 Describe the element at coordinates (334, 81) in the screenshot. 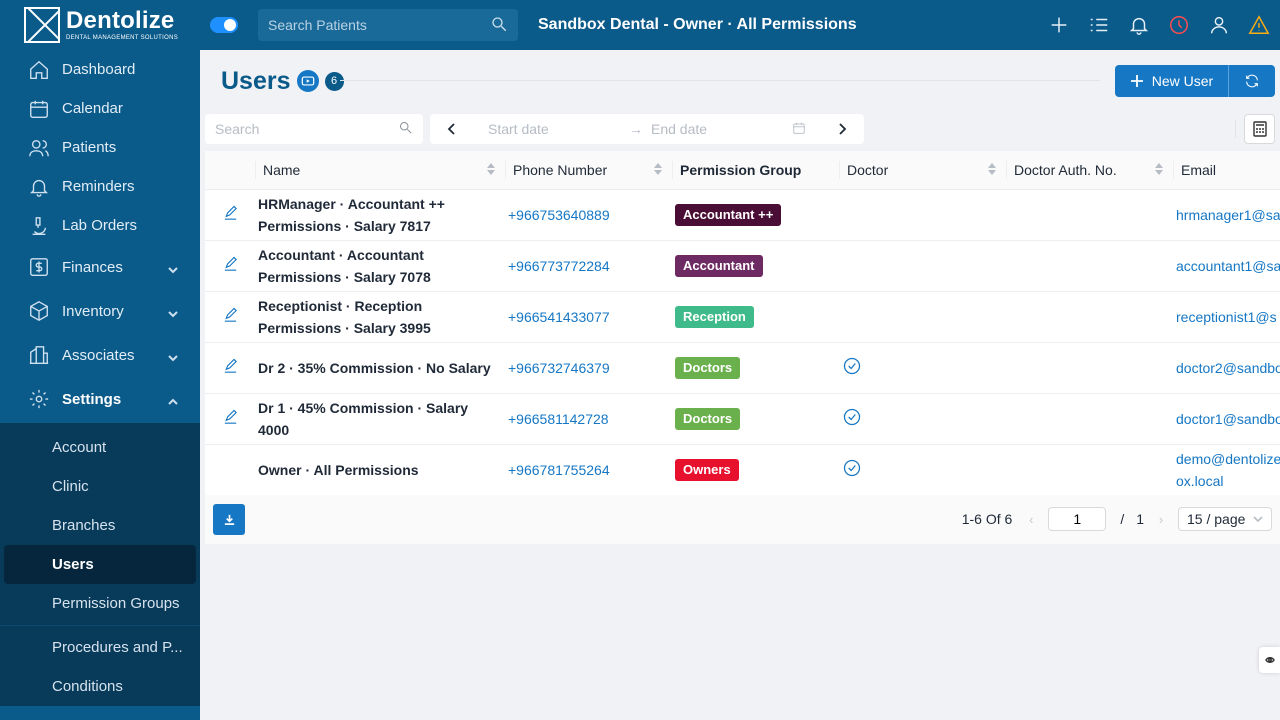

I see `user-count-badge: 6` at that location.